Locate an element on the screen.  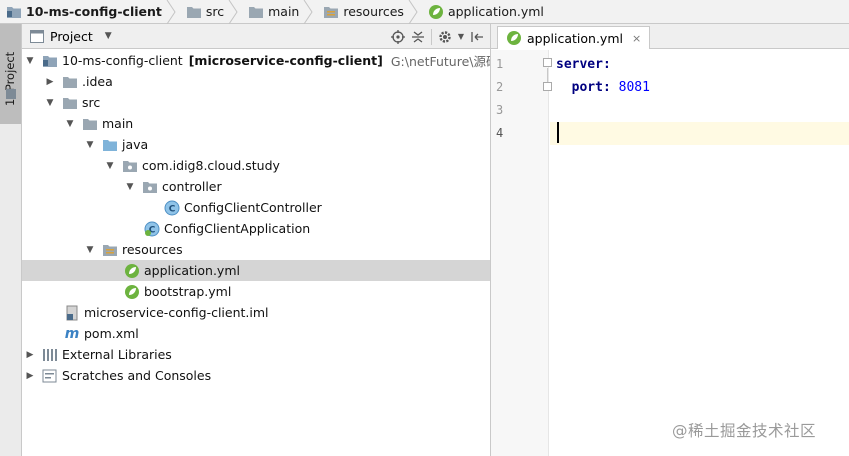
tree-node-label: External Libraries is located at coordinates (117, 354).